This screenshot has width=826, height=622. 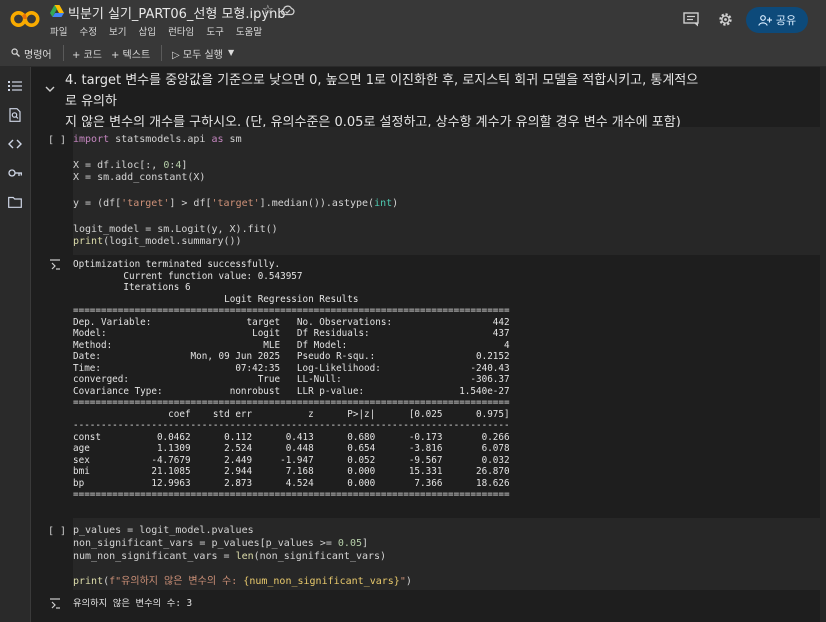 I want to click on run-all-dropdown-icon: ▼, so click(x=231, y=52).